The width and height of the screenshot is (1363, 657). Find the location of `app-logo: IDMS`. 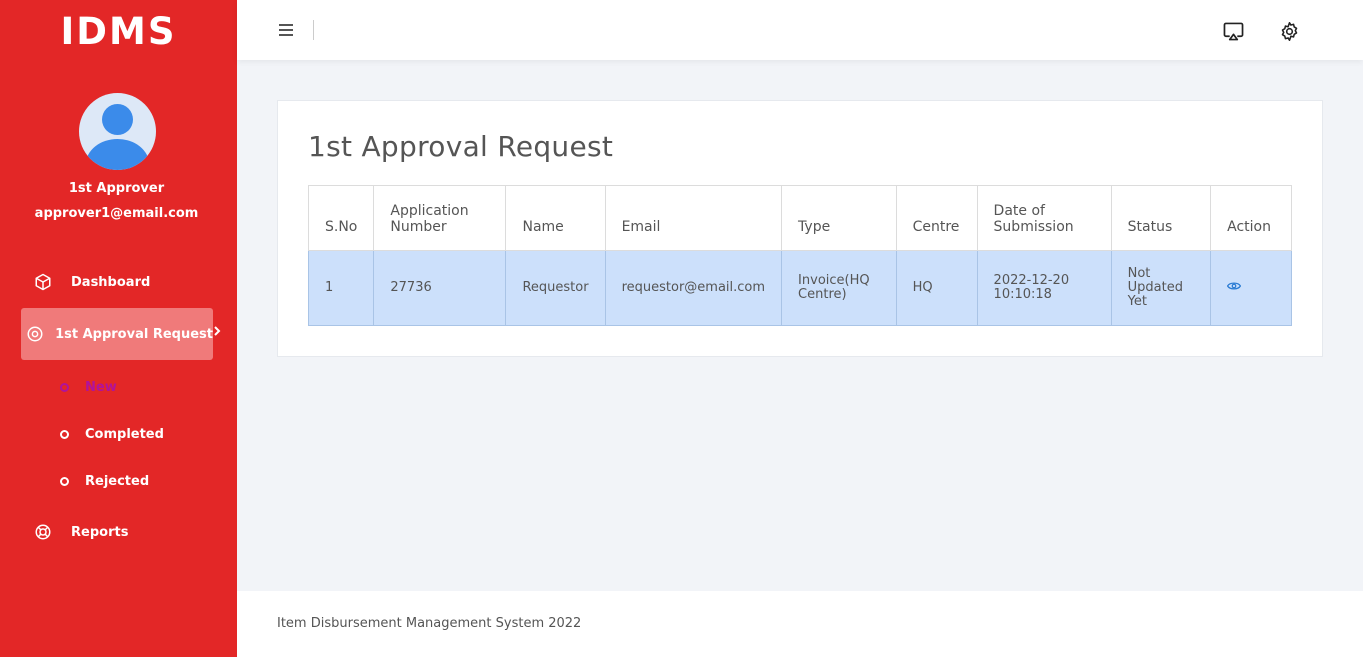

app-logo: IDMS is located at coordinates (118, 31).